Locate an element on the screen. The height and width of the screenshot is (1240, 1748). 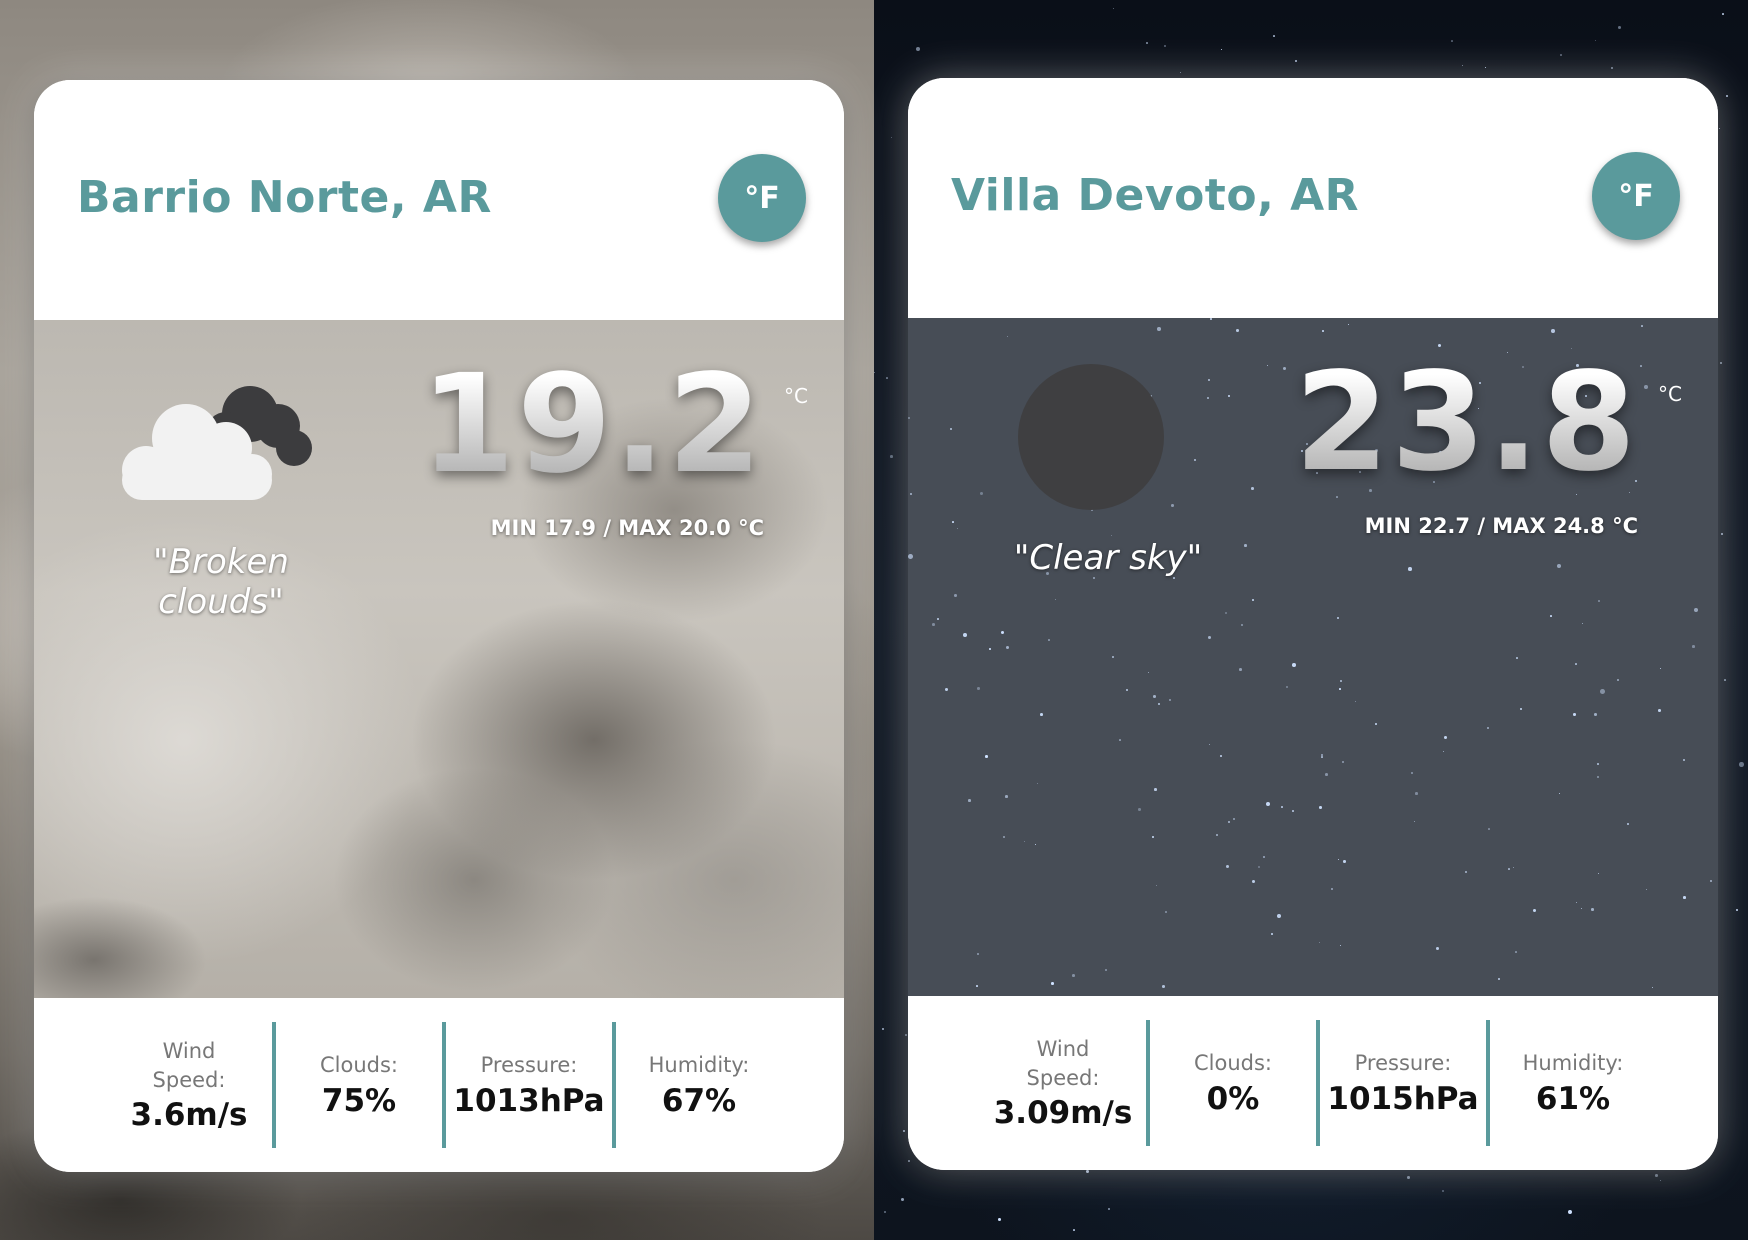
clouds-label: Clouds: is located at coordinates (358, 1065).